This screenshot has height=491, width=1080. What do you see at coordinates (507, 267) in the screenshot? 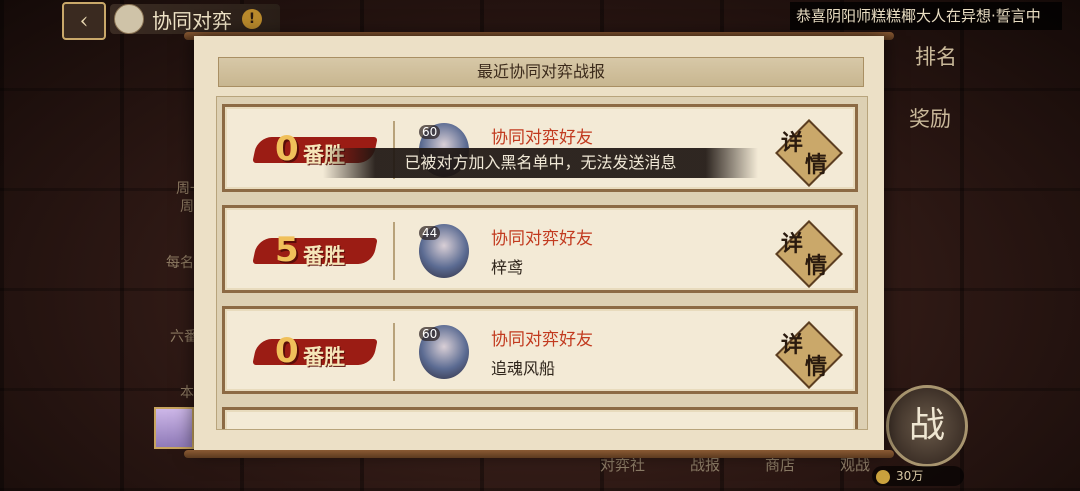
I see `player-name: 梓鸢` at bounding box center [507, 267].